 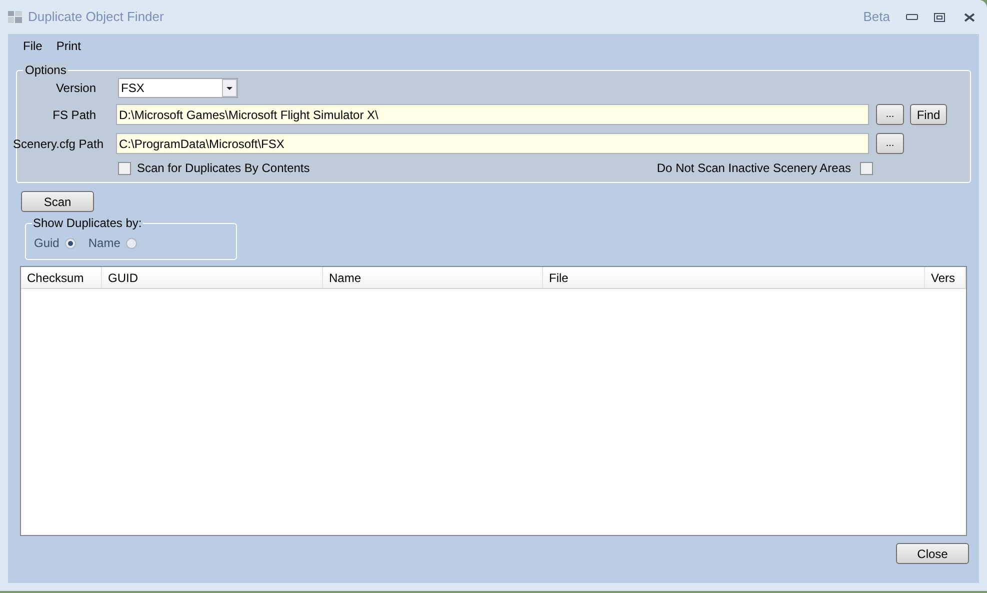 I want to click on field-label: FS Path, so click(x=74, y=115).